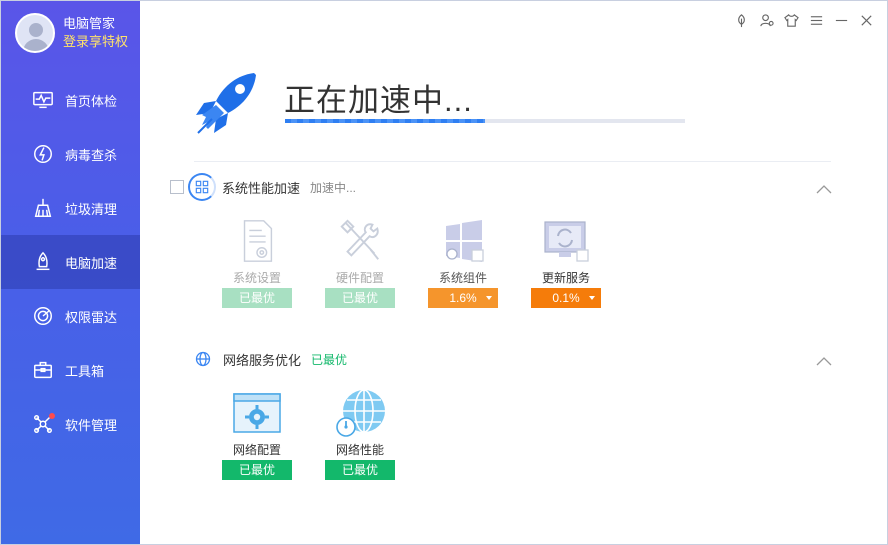 This screenshot has height=545, width=888. What do you see at coordinates (866, 20) in the screenshot?
I see `close-icon` at bounding box center [866, 20].